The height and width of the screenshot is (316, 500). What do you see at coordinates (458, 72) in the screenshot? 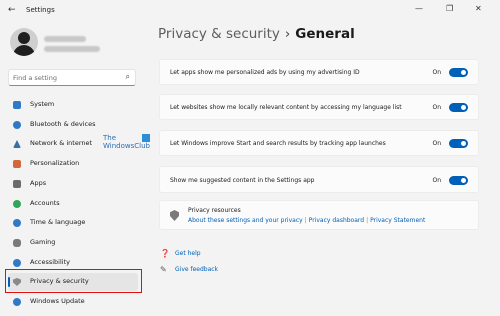
I see `advertising-id-toggle` at bounding box center [458, 72].